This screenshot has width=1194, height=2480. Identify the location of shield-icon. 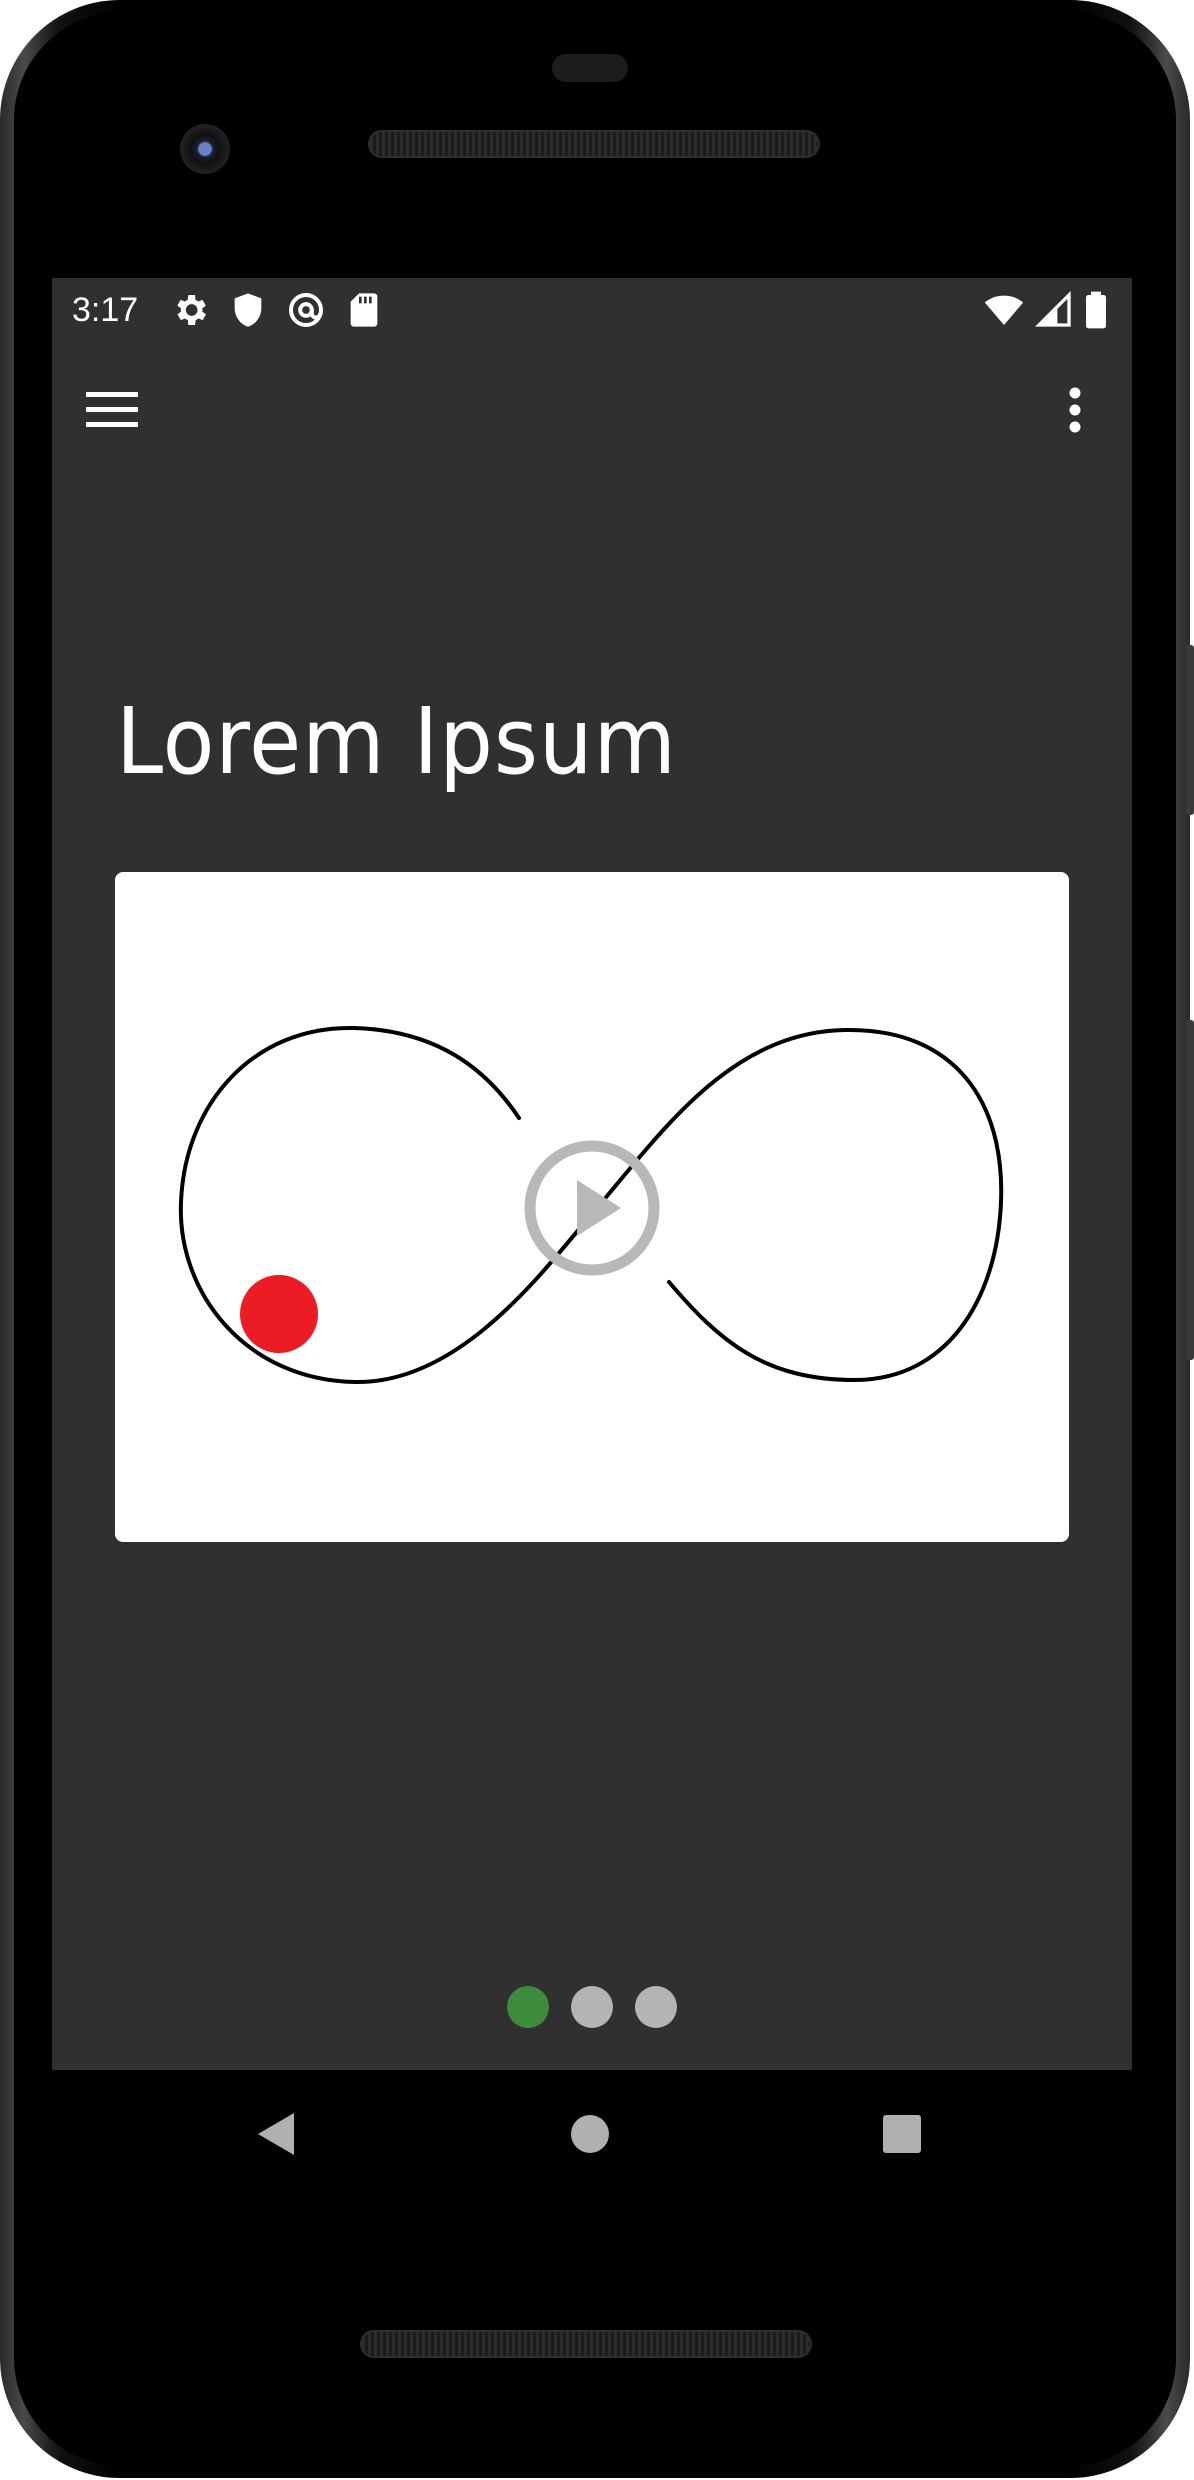
(248, 310).